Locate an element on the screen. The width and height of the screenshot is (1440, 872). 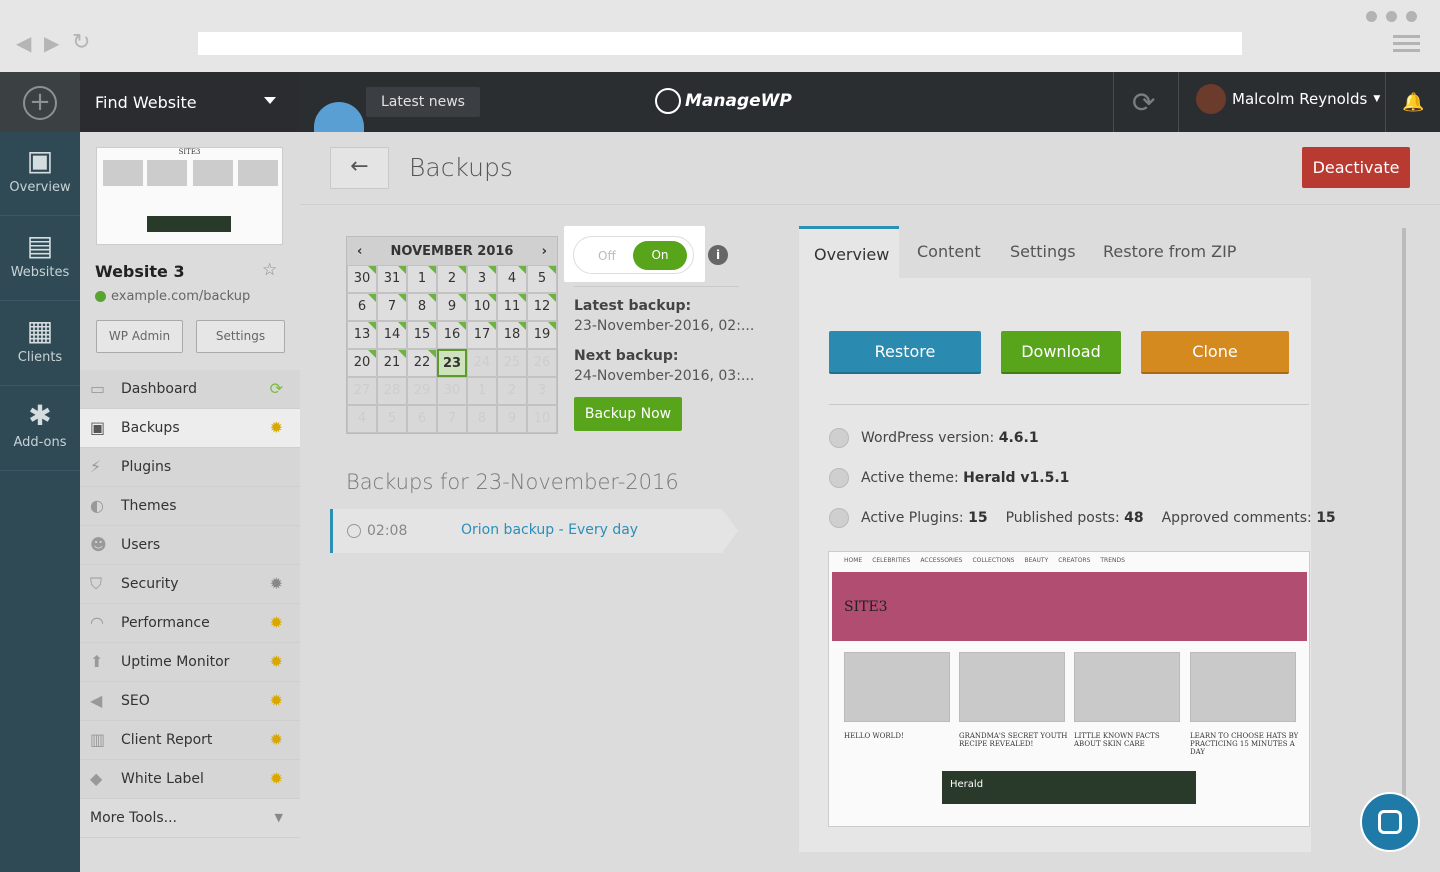
rail-websites: ▤ Websites is located at coordinates (40, 259).